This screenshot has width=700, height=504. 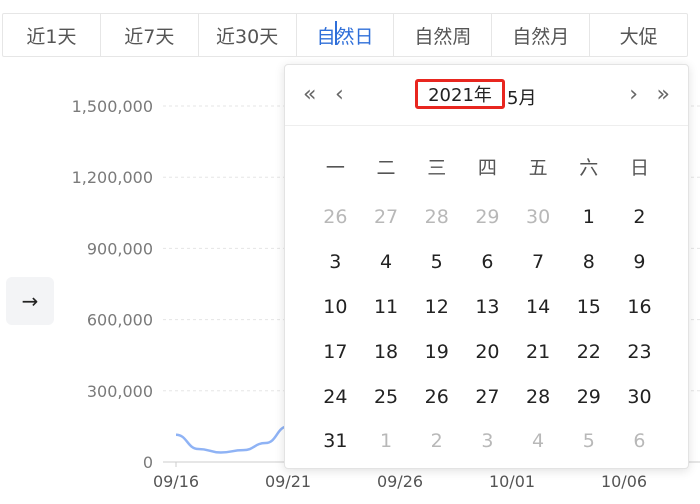 I want to click on expand-button: →, so click(x=30, y=301).